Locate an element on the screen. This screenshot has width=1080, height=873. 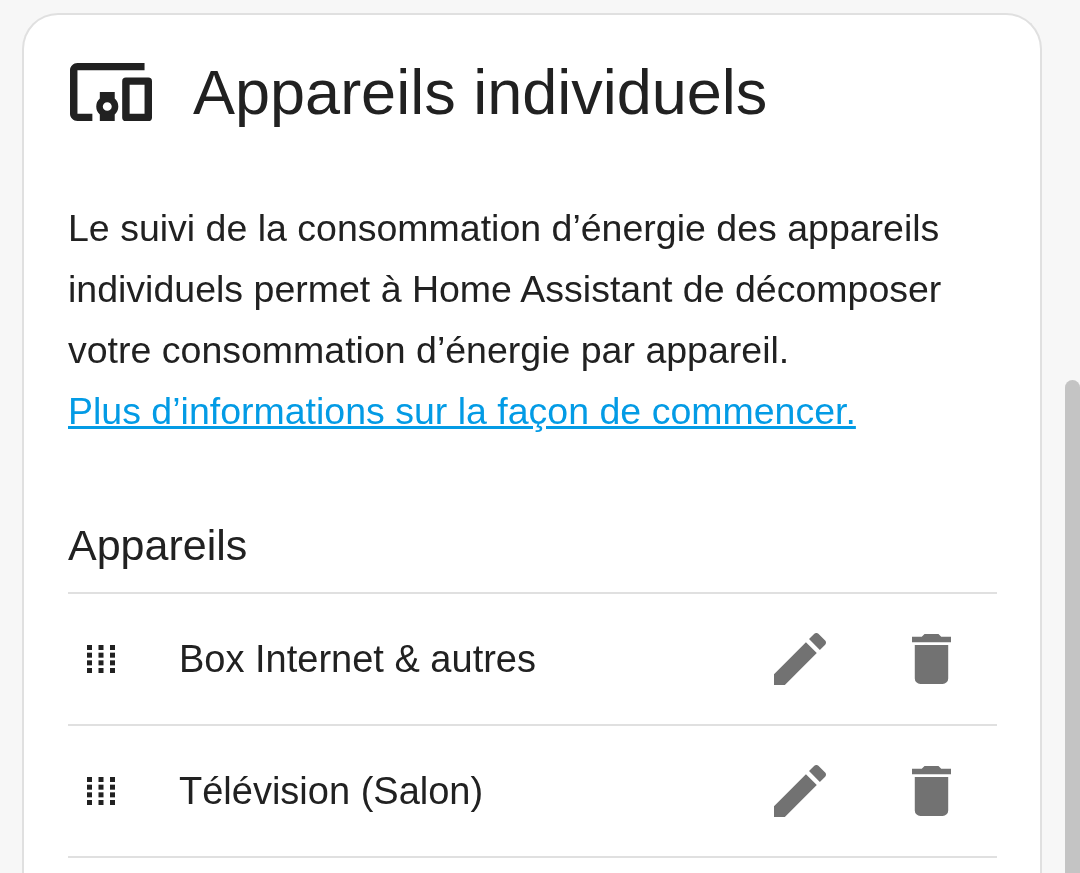
device-name: Télévision (Salon) is located at coordinates (331, 791).